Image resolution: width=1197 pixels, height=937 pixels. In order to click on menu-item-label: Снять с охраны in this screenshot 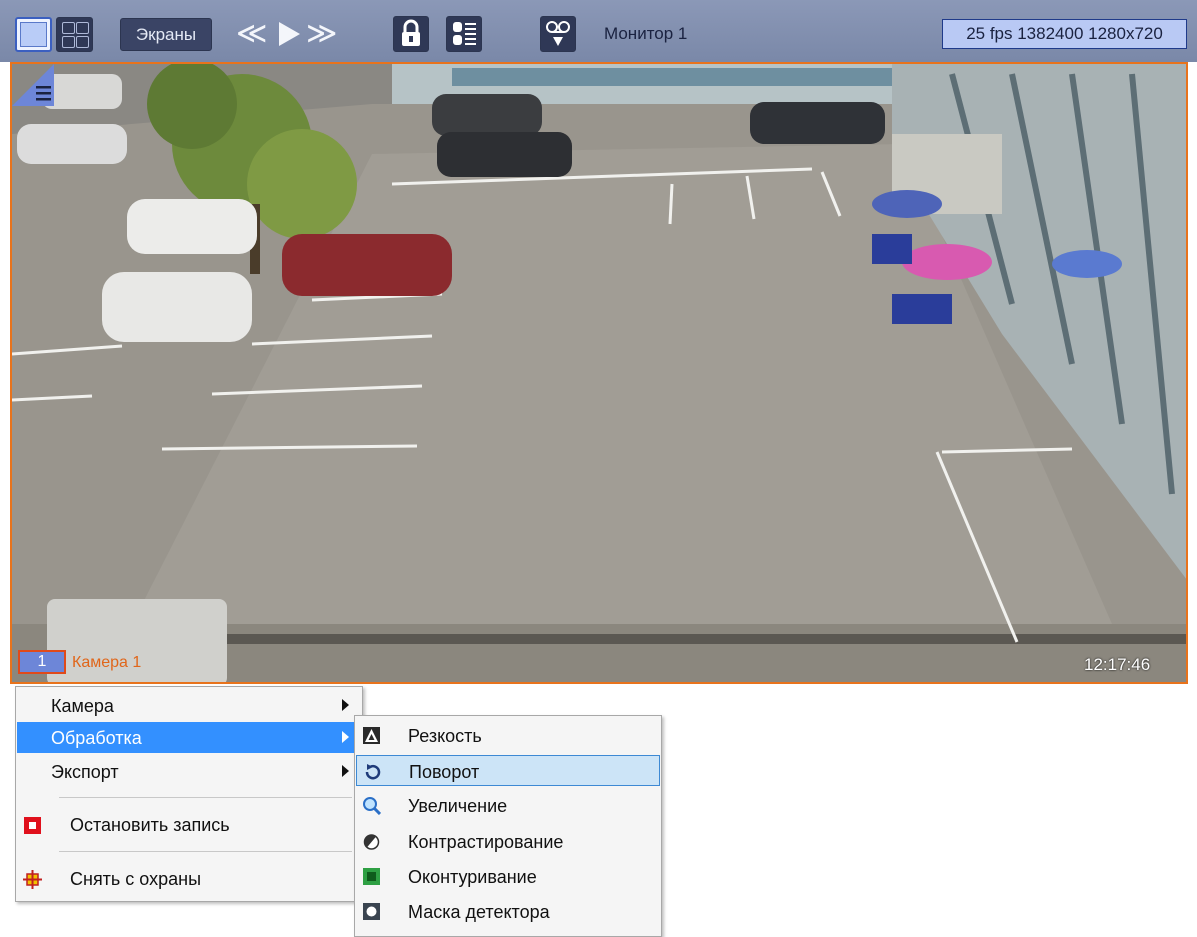, I will do `click(136, 879)`.